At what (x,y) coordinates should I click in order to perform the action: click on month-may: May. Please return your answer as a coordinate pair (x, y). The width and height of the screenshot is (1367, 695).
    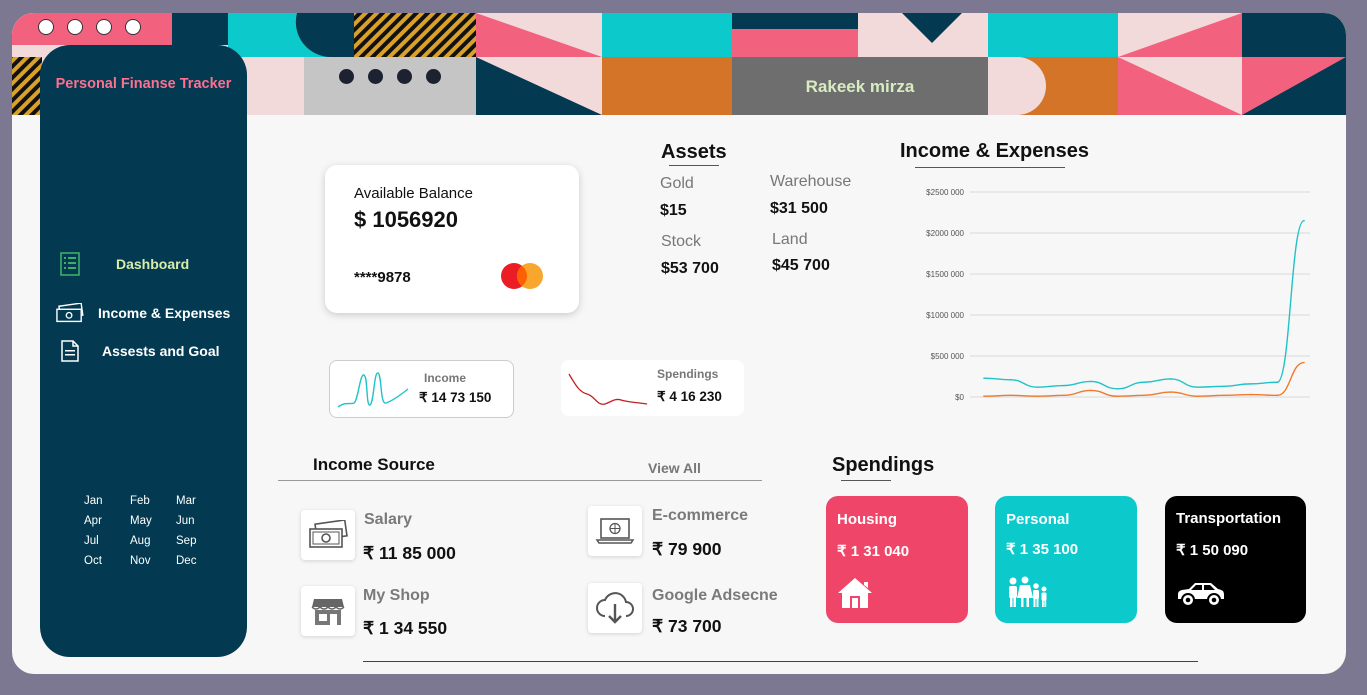
    Looking at the image, I should click on (147, 521).